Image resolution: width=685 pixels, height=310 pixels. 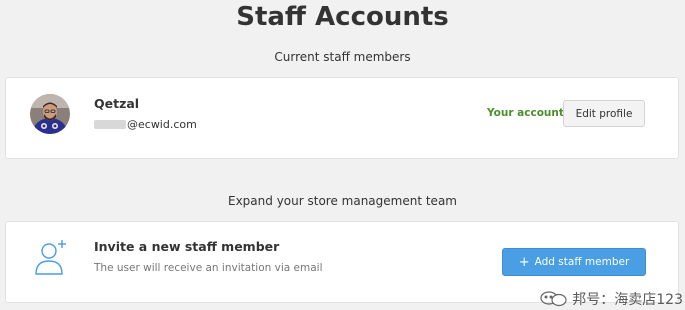 I want to click on expand-team-heading: Expand your store management team, so click(x=342, y=201).